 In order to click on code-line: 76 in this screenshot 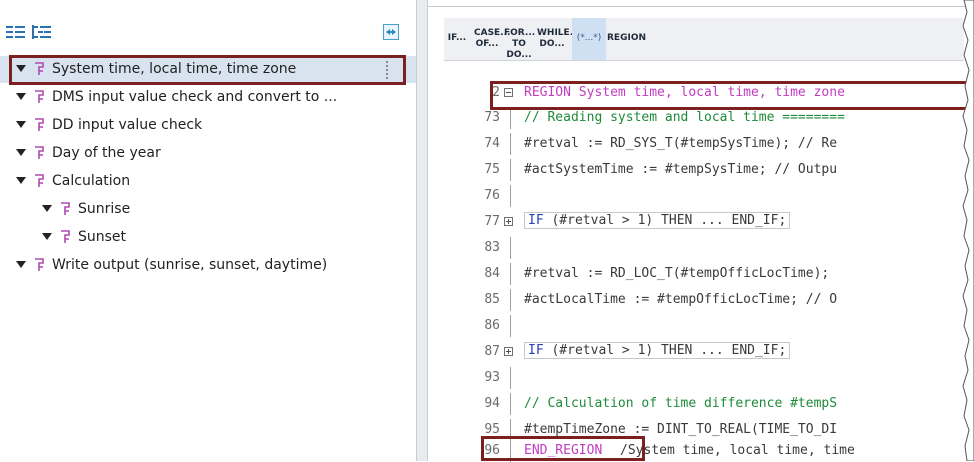, I will do `click(721, 196)`.